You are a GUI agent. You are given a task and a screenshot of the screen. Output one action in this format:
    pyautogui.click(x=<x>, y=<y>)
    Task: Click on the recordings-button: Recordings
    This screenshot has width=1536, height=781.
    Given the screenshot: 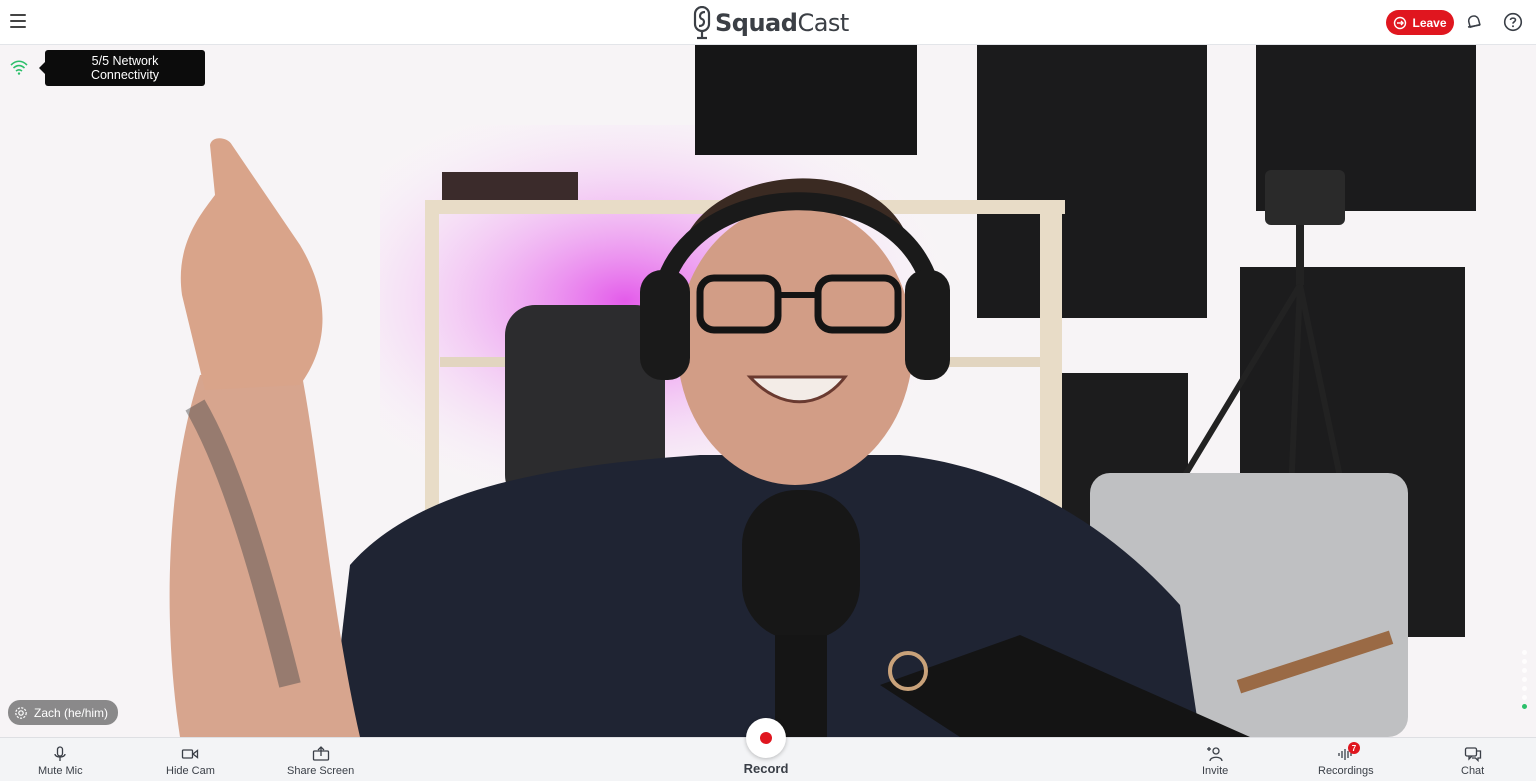 What is the action you would take?
    pyautogui.click(x=1346, y=761)
    